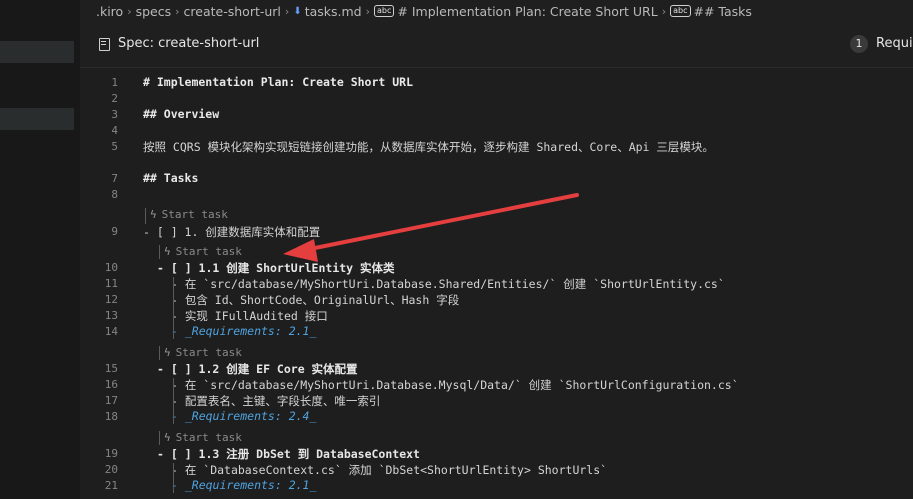 The image size is (913, 499). What do you see at coordinates (443, 222) in the screenshot?
I see `arrow-shaft` at bounding box center [443, 222].